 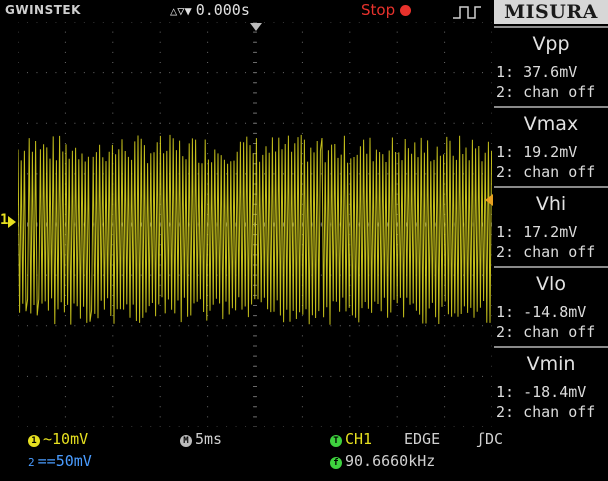 What do you see at coordinates (489, 200) in the screenshot?
I see `trigger-level-marker-icon` at bounding box center [489, 200].